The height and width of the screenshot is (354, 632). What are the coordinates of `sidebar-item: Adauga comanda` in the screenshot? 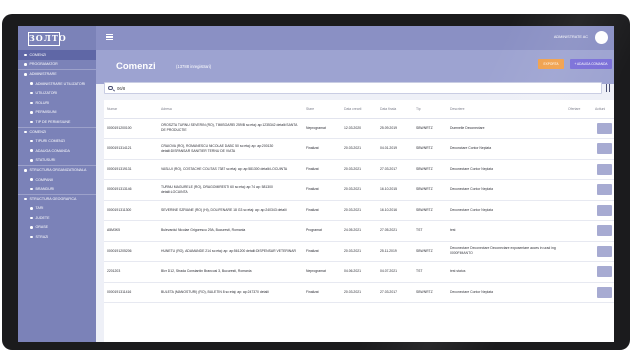 It's located at (57, 151).